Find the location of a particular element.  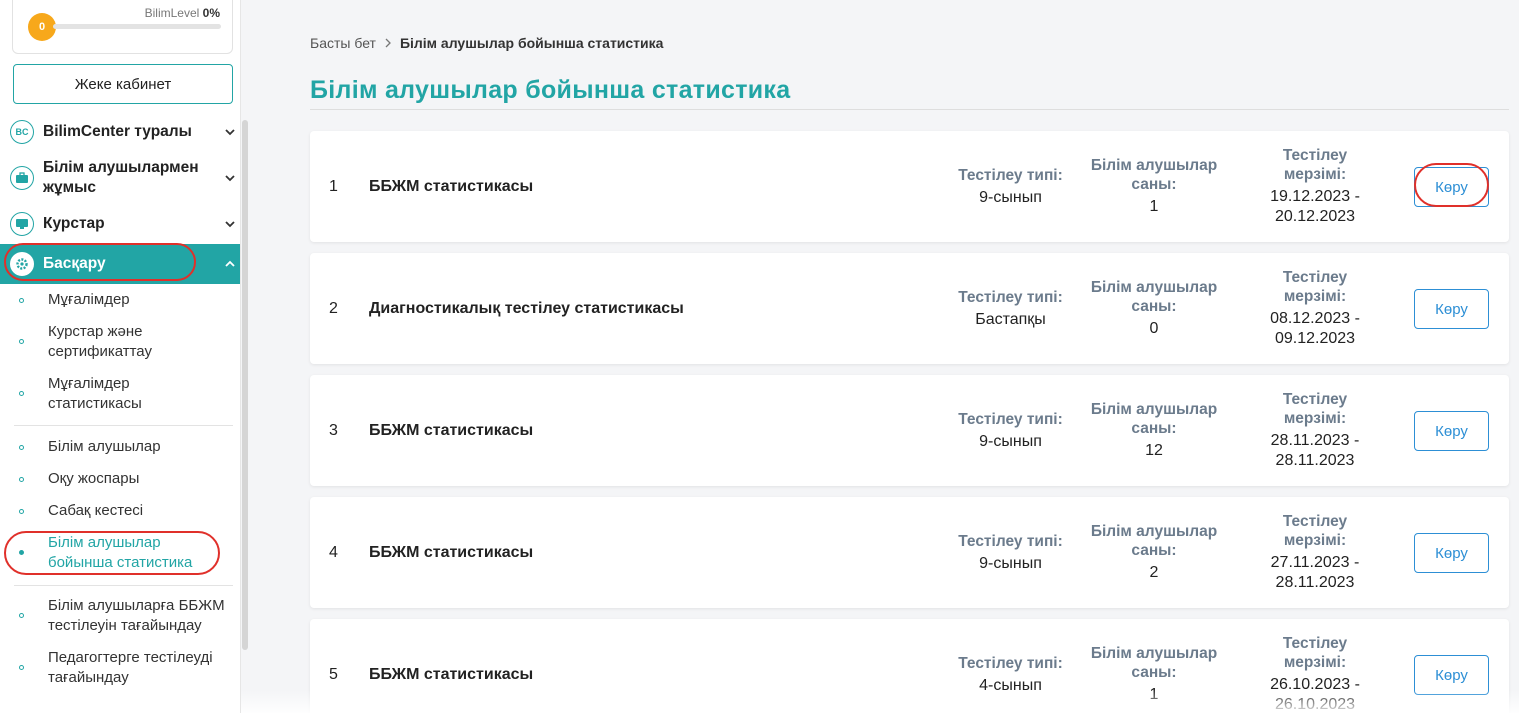

test-period-value: 28.11.2023 - 28.11.2023 is located at coordinates (1315, 450).